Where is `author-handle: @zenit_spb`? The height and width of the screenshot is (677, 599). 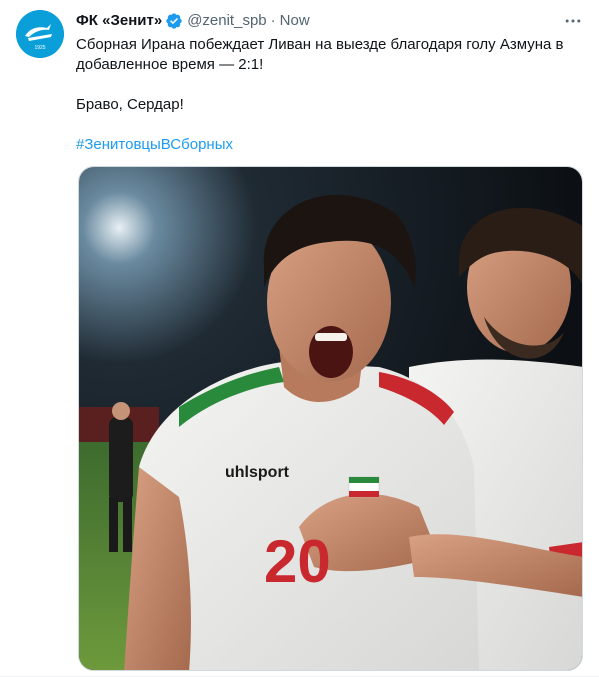
author-handle: @zenit_spb is located at coordinates (226, 21).